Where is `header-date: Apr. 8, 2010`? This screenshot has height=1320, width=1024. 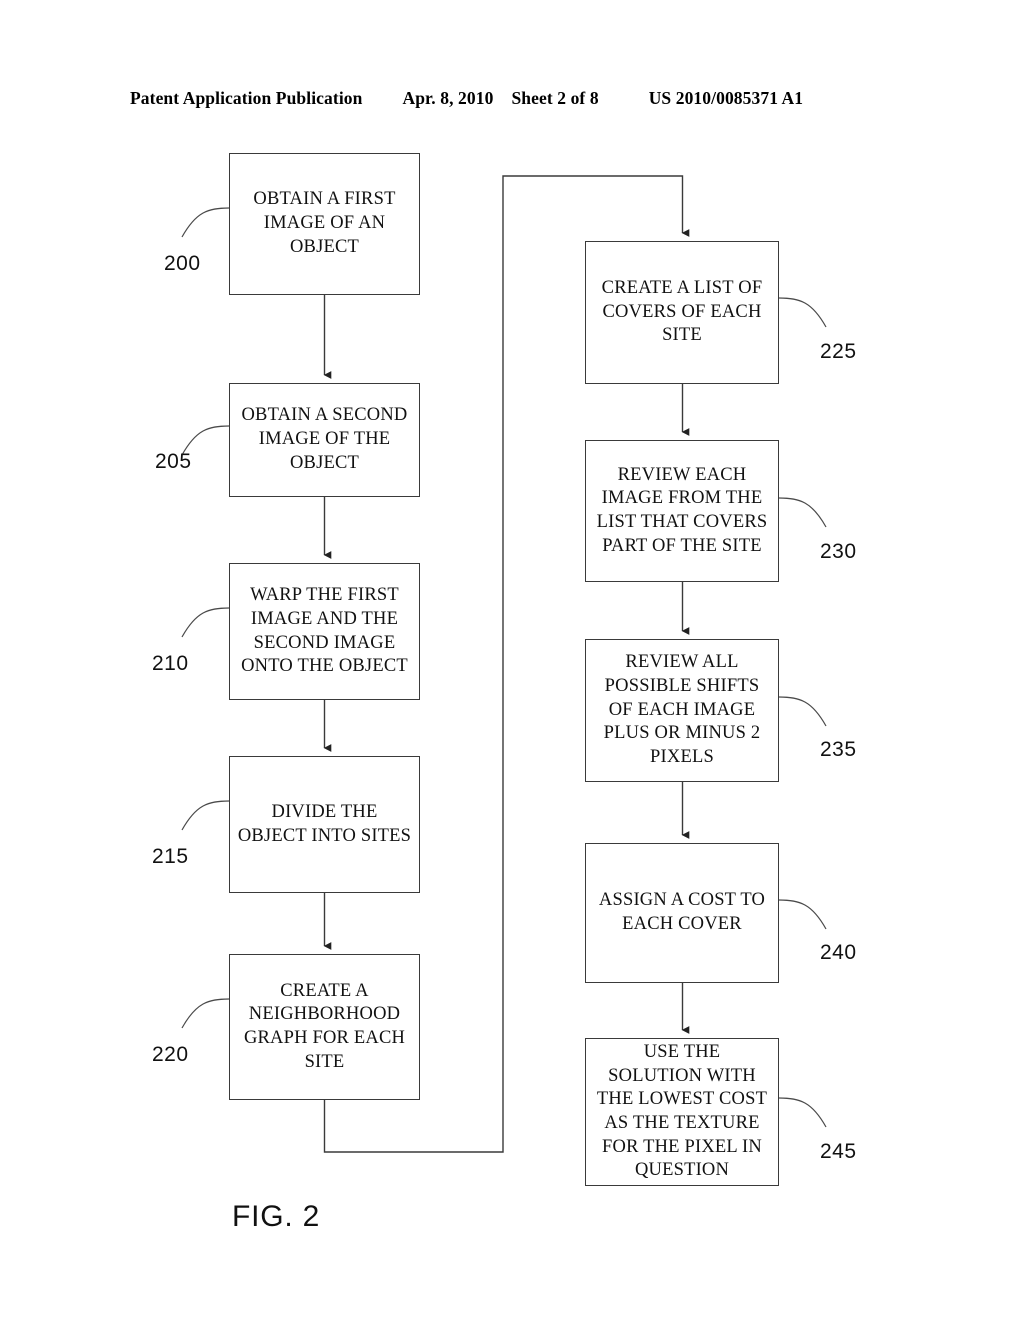 header-date: Apr. 8, 2010 is located at coordinates (448, 98).